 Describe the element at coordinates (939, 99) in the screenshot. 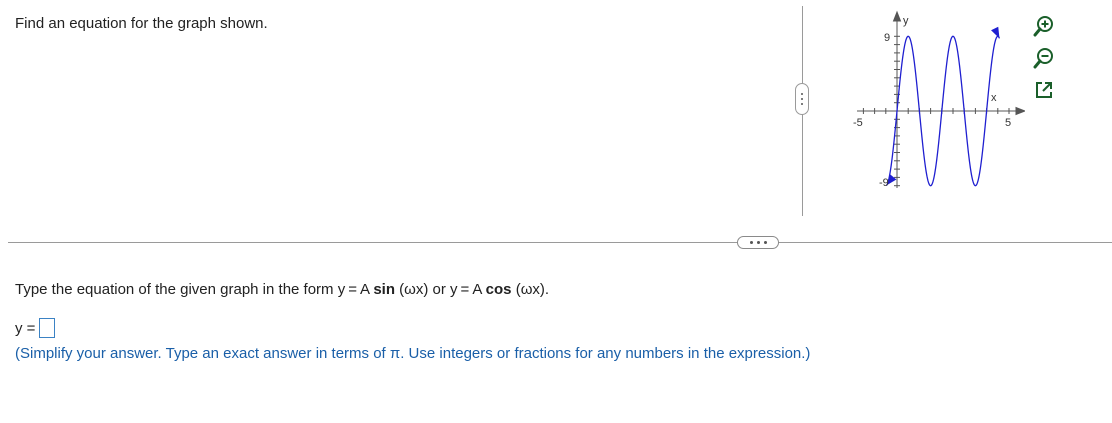

I see `sine-graph: y x 9 -9 -5 5` at that location.